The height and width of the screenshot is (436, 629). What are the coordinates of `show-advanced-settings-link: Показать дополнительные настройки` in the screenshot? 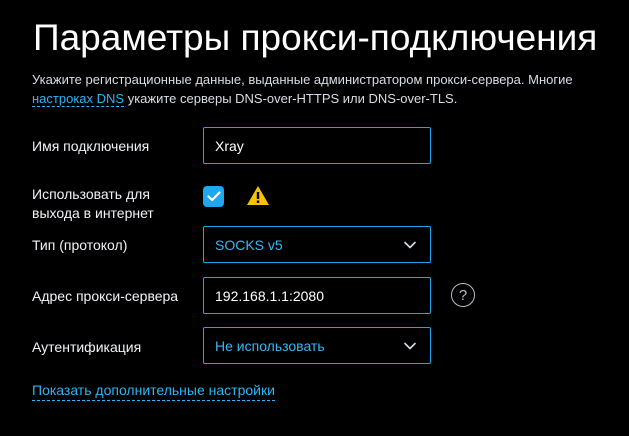 It's located at (153, 391).